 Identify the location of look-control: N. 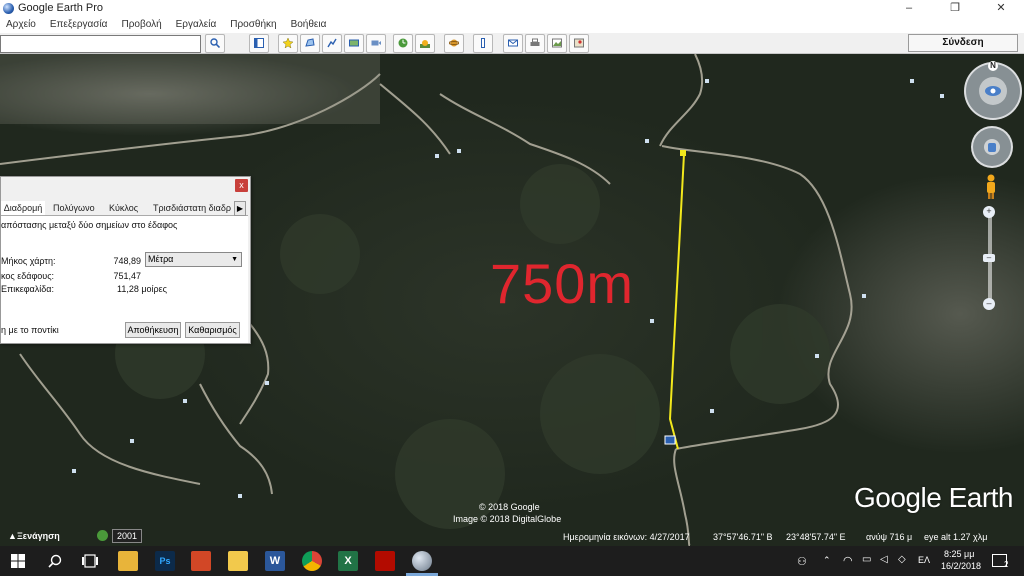
(993, 90).